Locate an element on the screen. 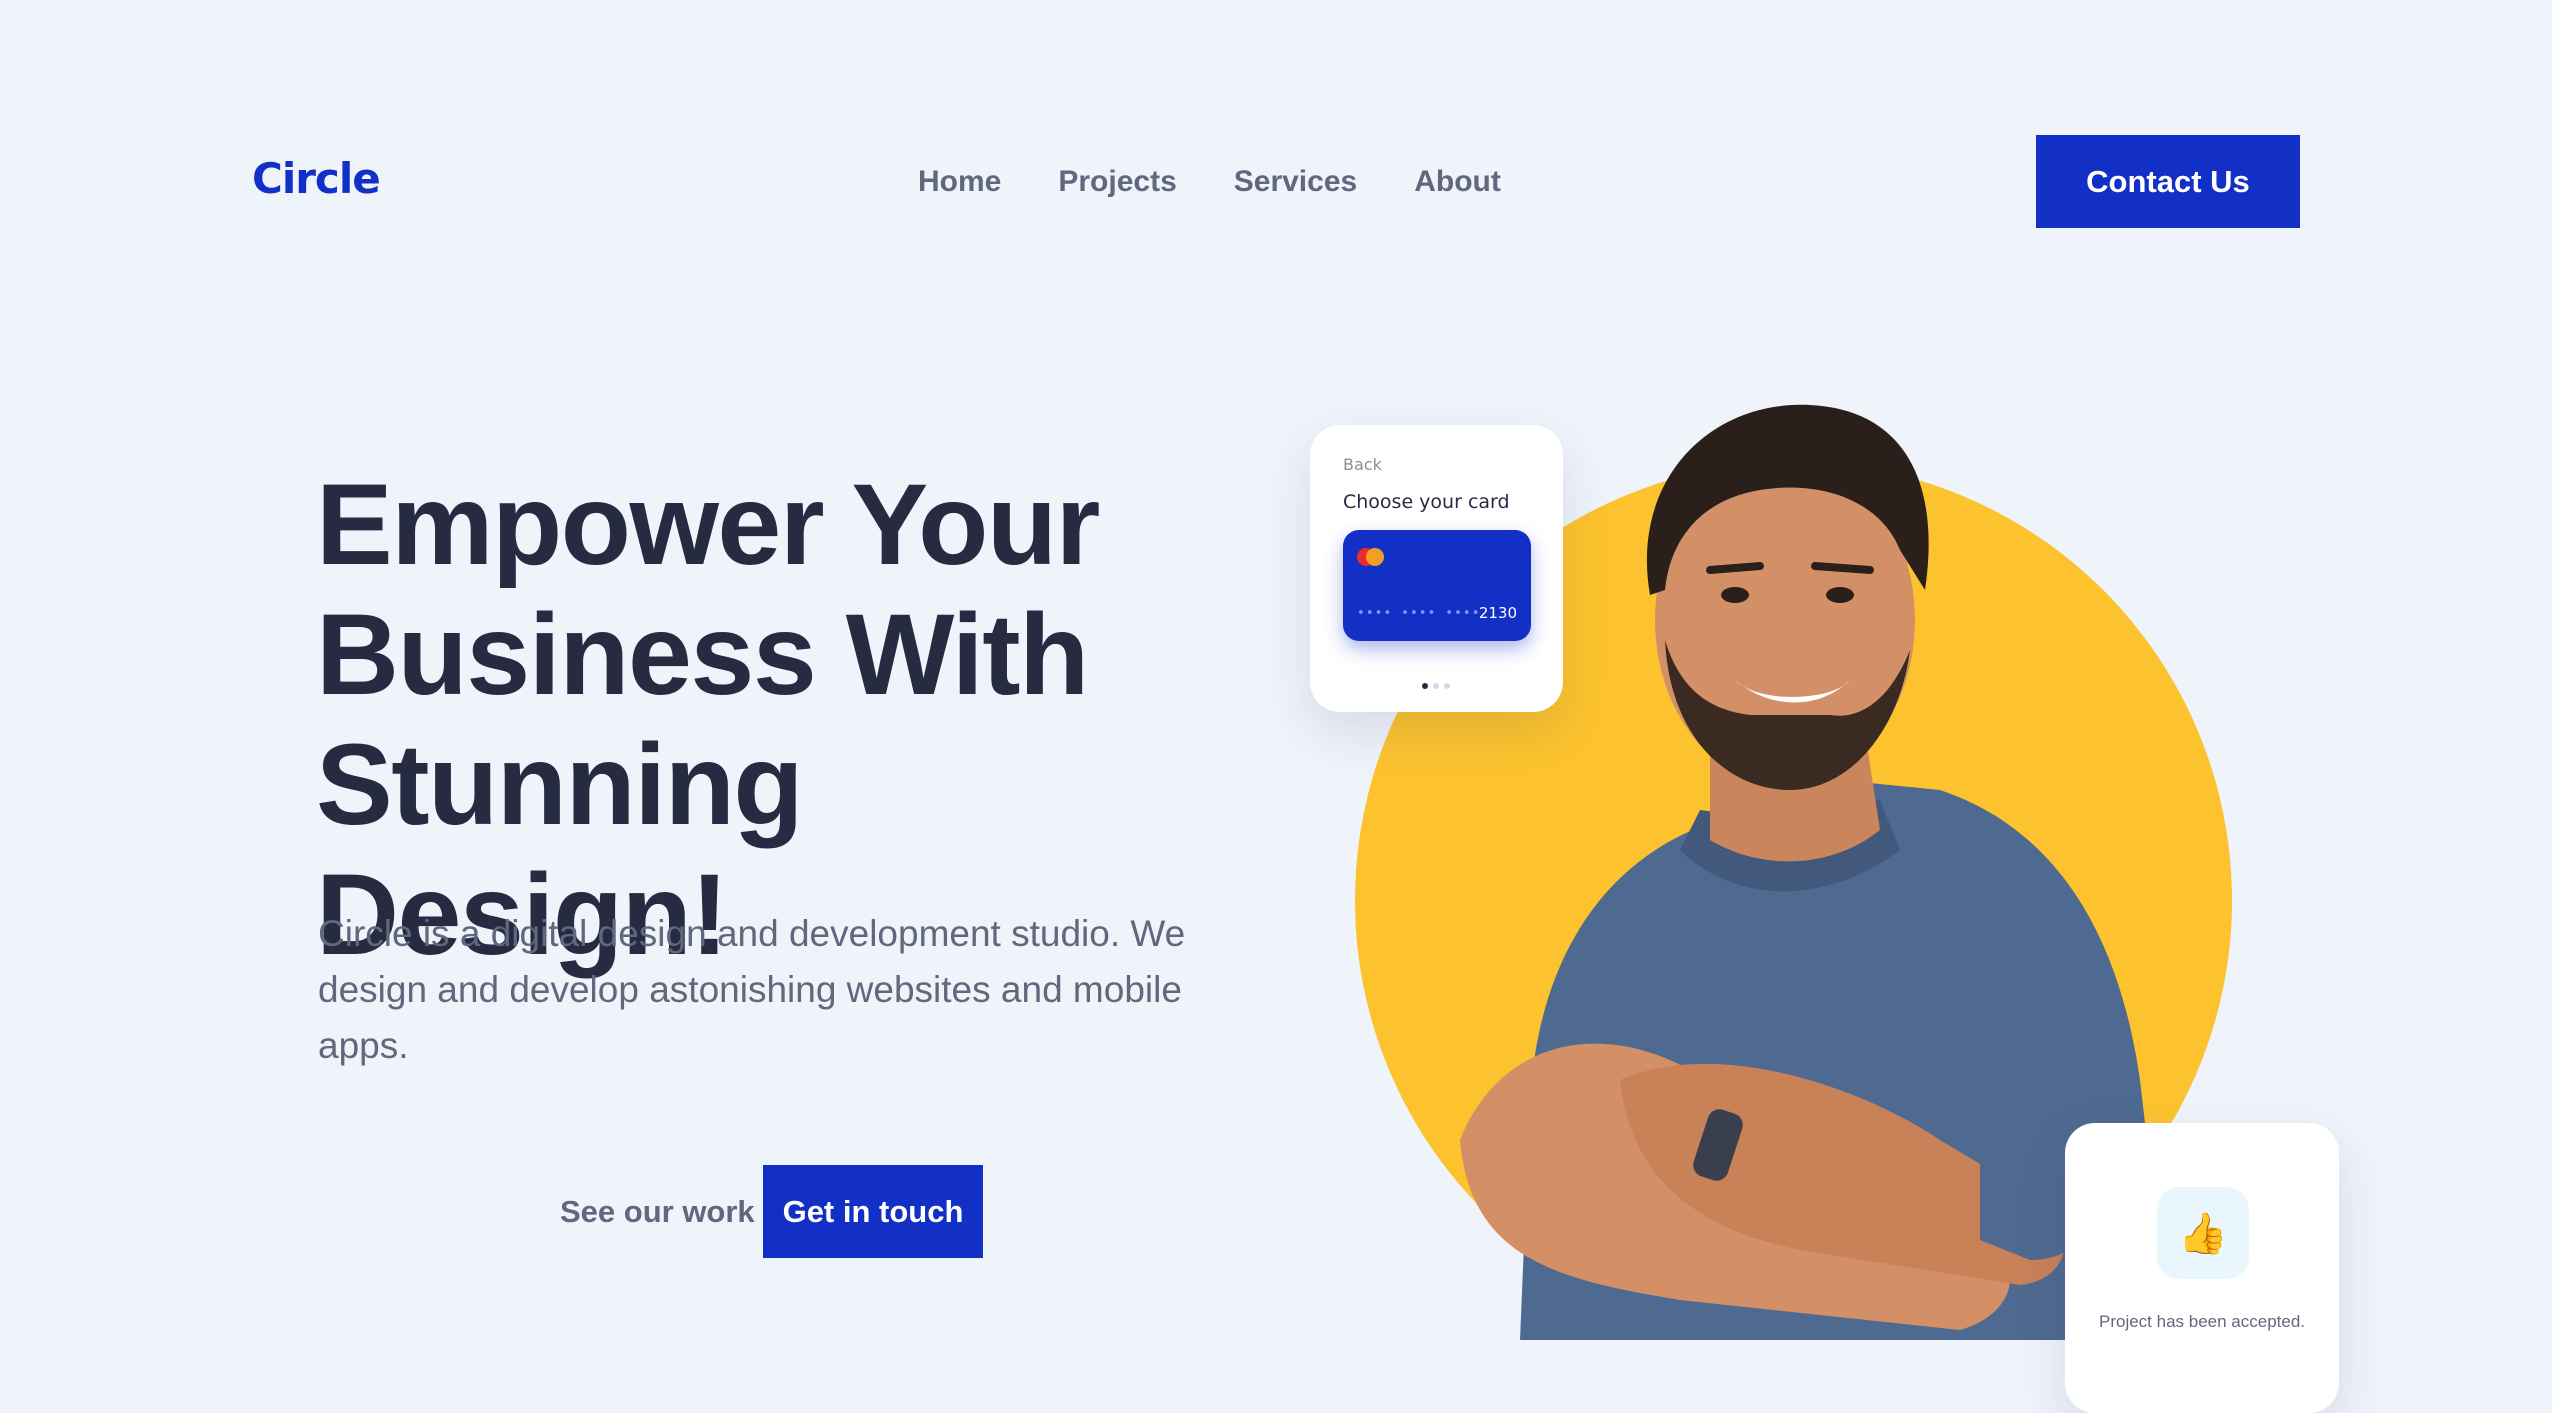 The width and height of the screenshot is (2552, 1413). card-last-digits: 2130 is located at coordinates (1497, 613).